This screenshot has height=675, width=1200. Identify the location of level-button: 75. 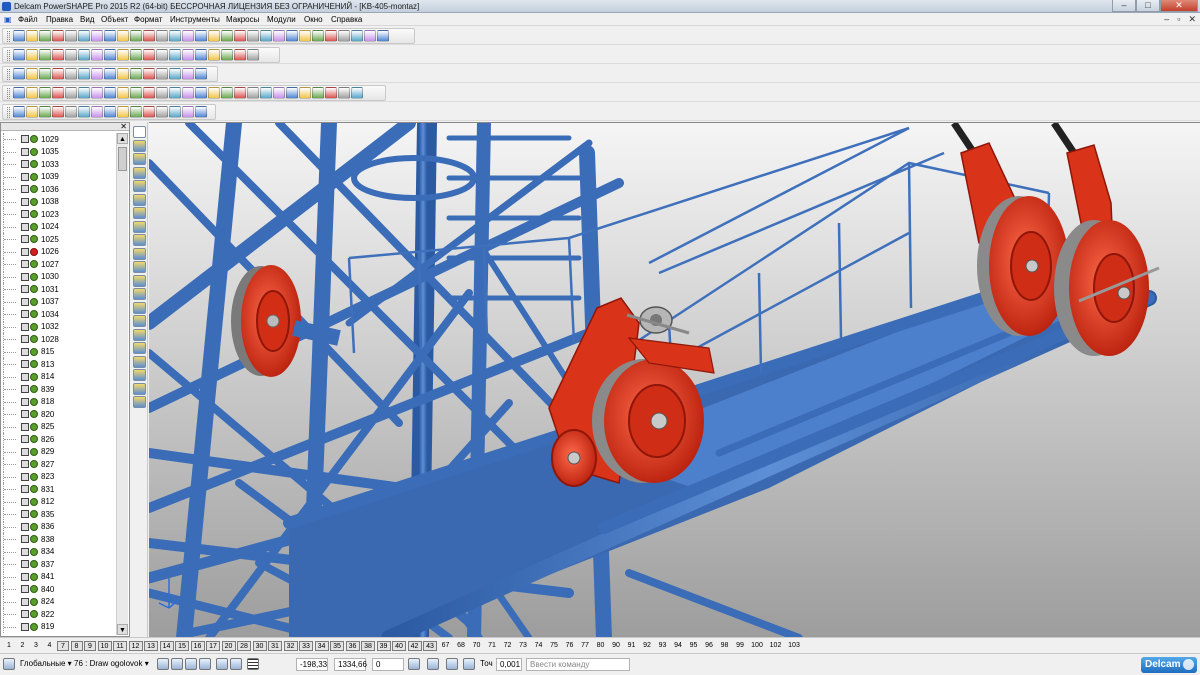
(554, 646).